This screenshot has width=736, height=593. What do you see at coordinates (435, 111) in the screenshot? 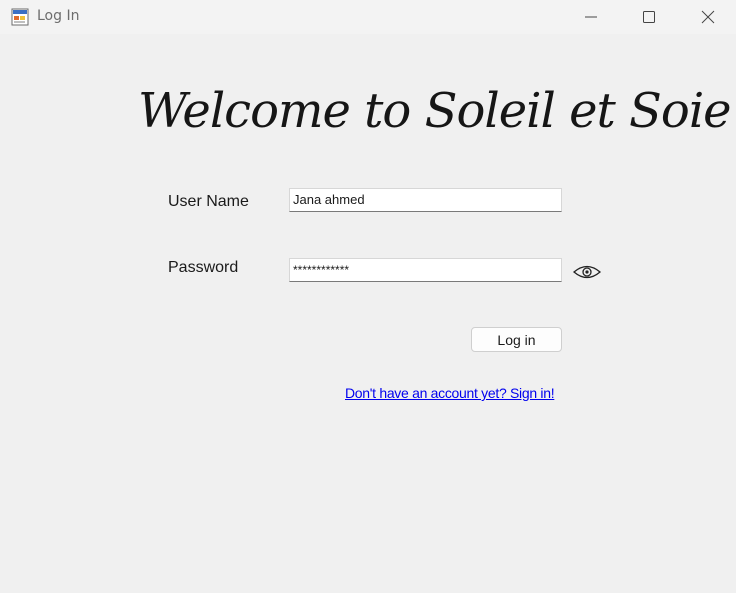
I see `welcome-heading: Welcome to Soleil et Soie` at bounding box center [435, 111].